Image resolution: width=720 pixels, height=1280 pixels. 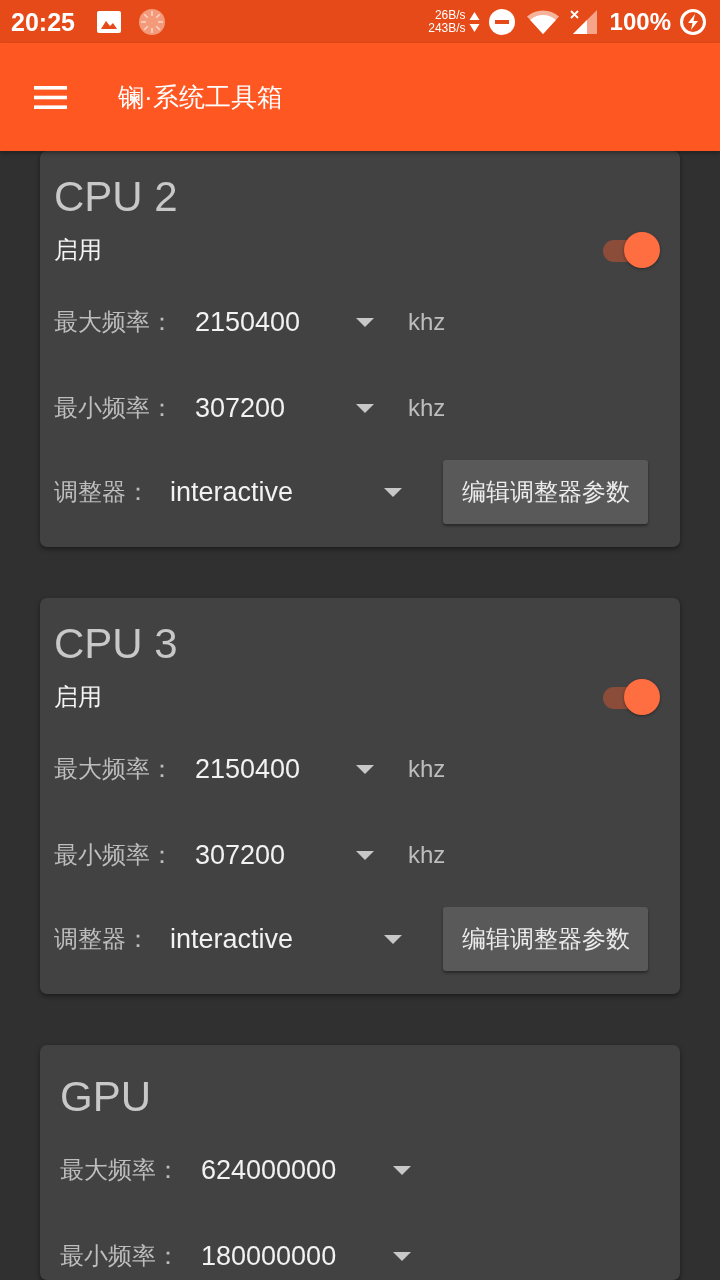 I want to click on app-title: 镧·系统工具箱, so click(x=200, y=97).